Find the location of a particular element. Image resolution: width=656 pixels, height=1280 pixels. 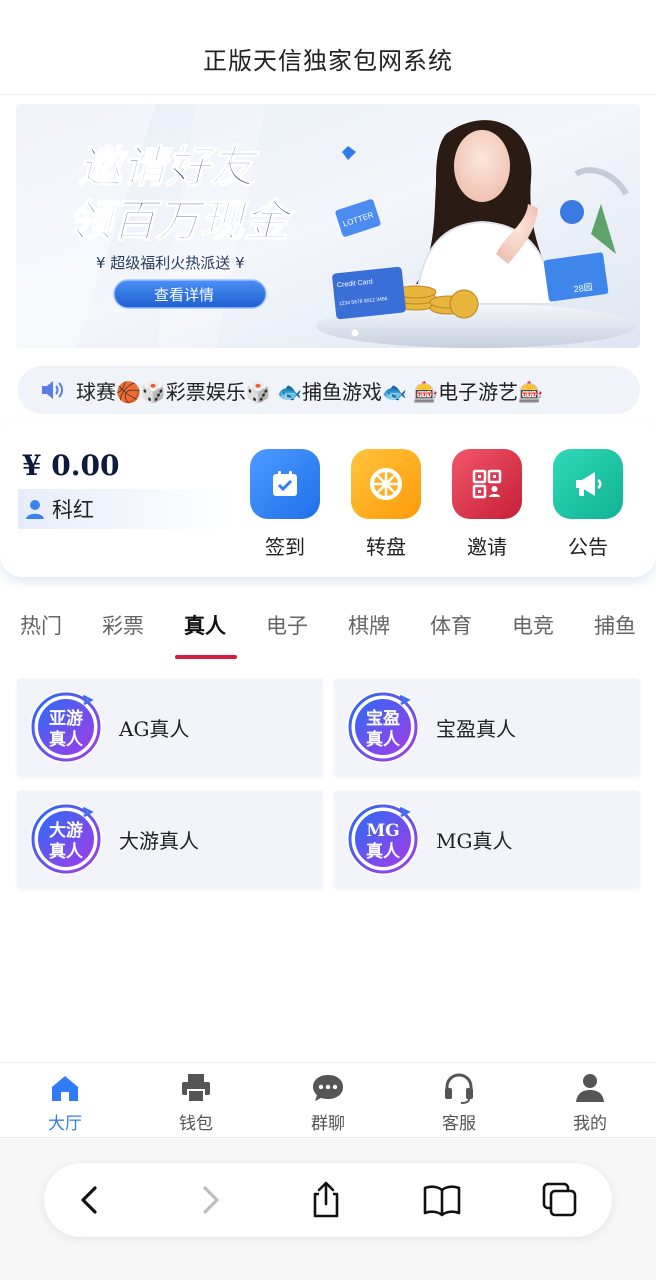

checkin-button: 签到 is located at coordinates (285, 504).